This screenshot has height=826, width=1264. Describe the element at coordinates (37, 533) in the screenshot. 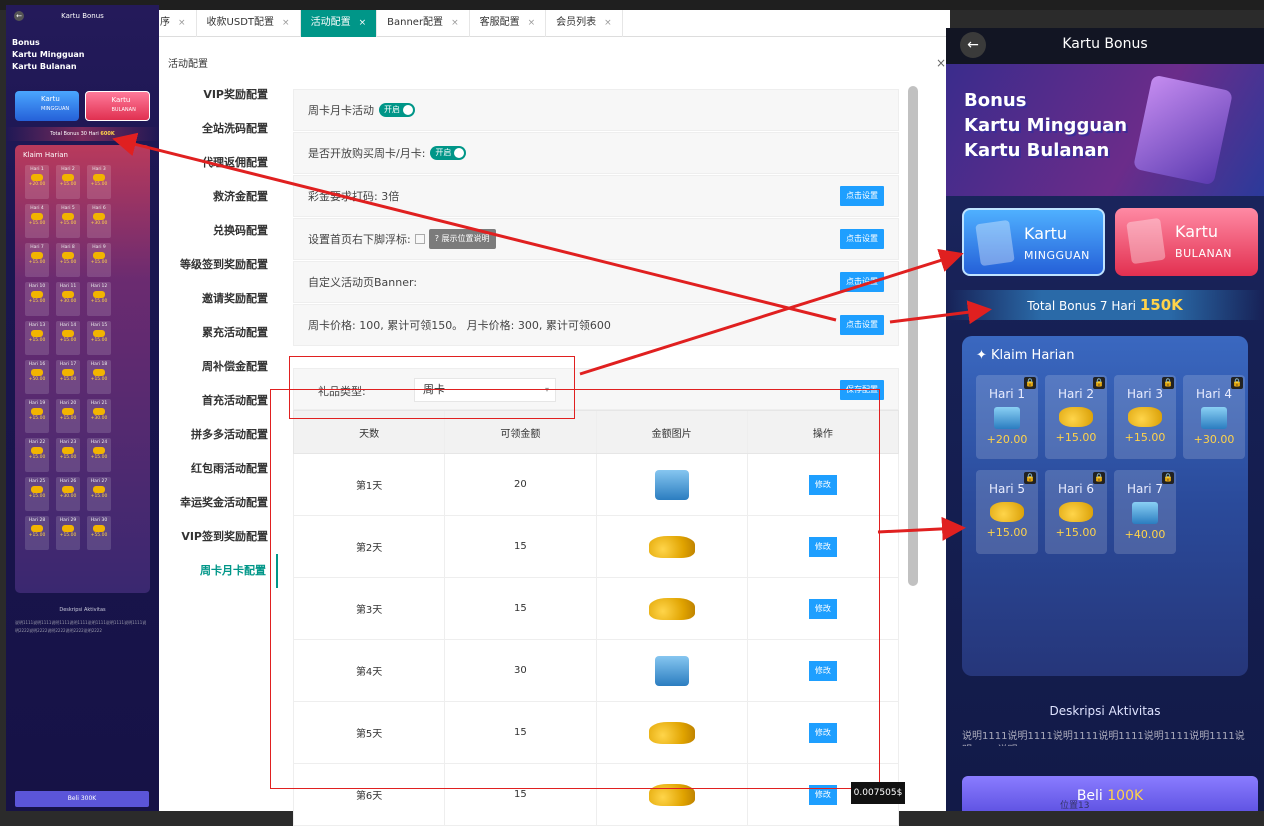

I see `day-cell: Hari 28 +15.00` at that location.